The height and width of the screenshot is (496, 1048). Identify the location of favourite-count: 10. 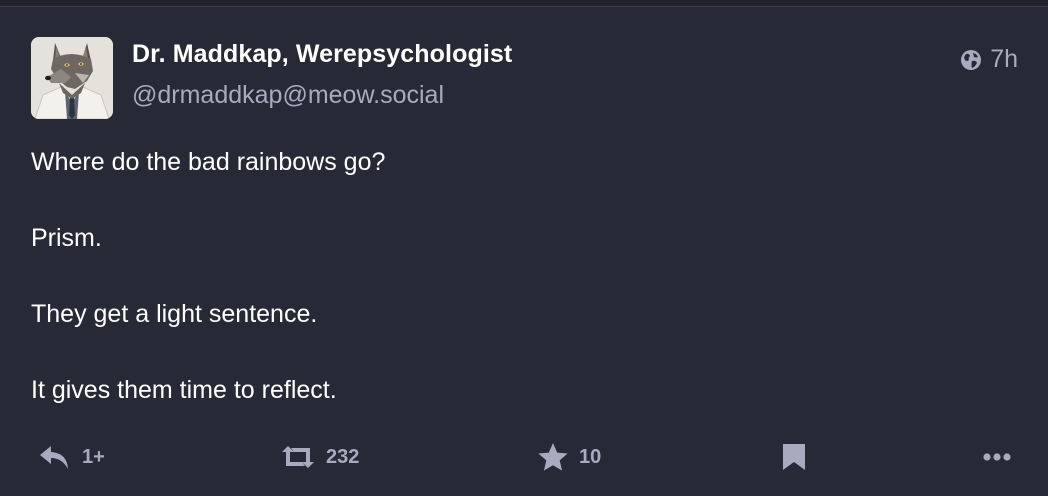
(590, 456).